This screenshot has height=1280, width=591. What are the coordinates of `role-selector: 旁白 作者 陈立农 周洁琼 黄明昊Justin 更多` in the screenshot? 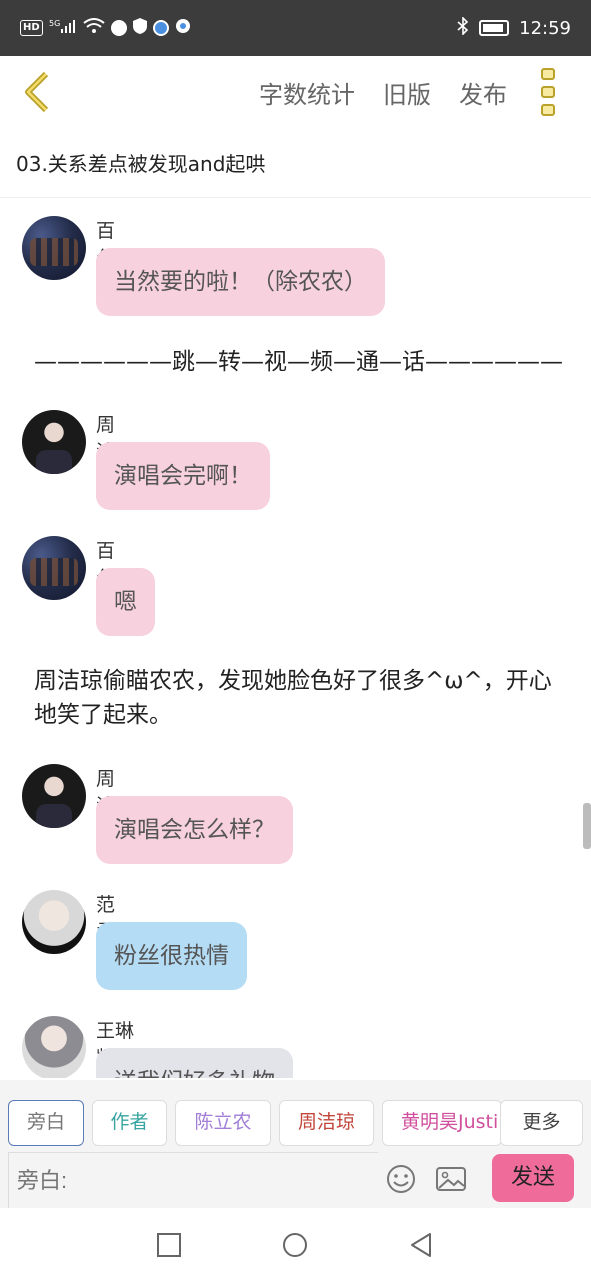 It's located at (295, 1123).